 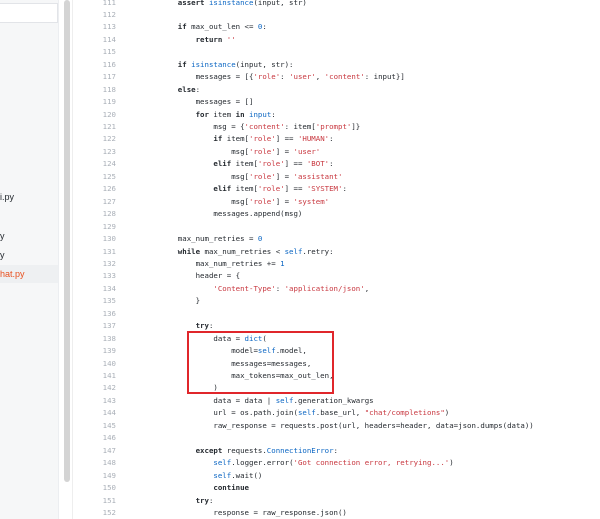 I want to click on code-line: 120 for item in input:, so click(x=337, y=115).